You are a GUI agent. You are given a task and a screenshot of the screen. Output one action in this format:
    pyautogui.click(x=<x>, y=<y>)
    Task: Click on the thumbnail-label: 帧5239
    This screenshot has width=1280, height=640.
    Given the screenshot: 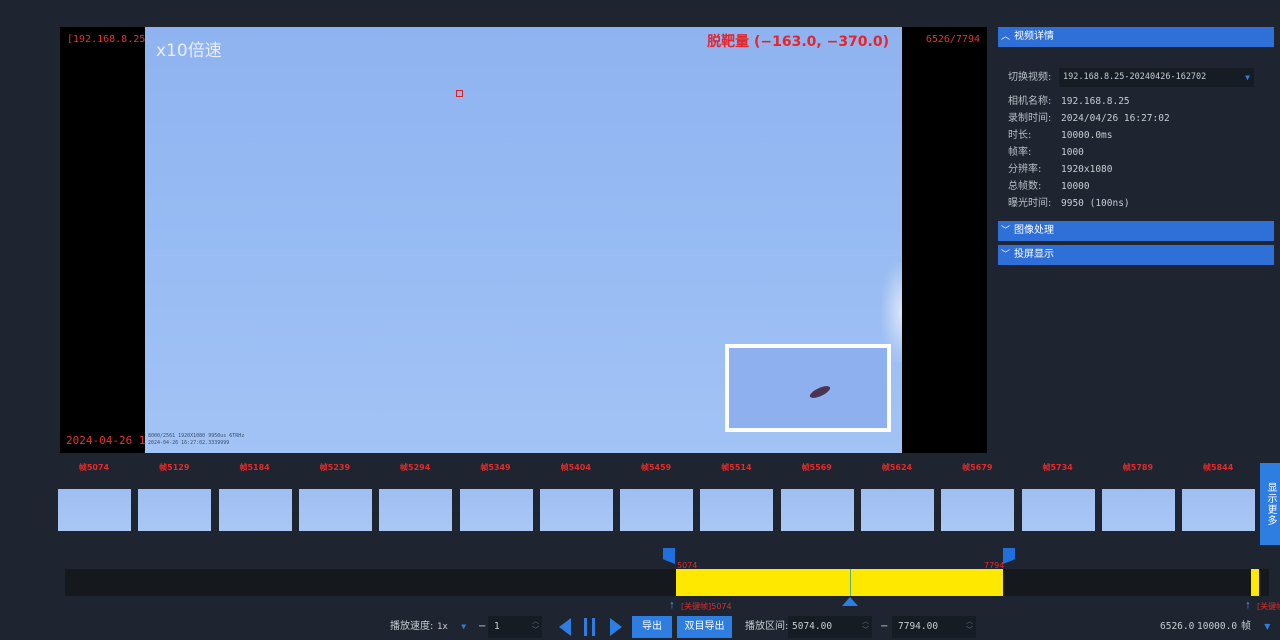 What is the action you would take?
    pyautogui.click(x=335, y=467)
    